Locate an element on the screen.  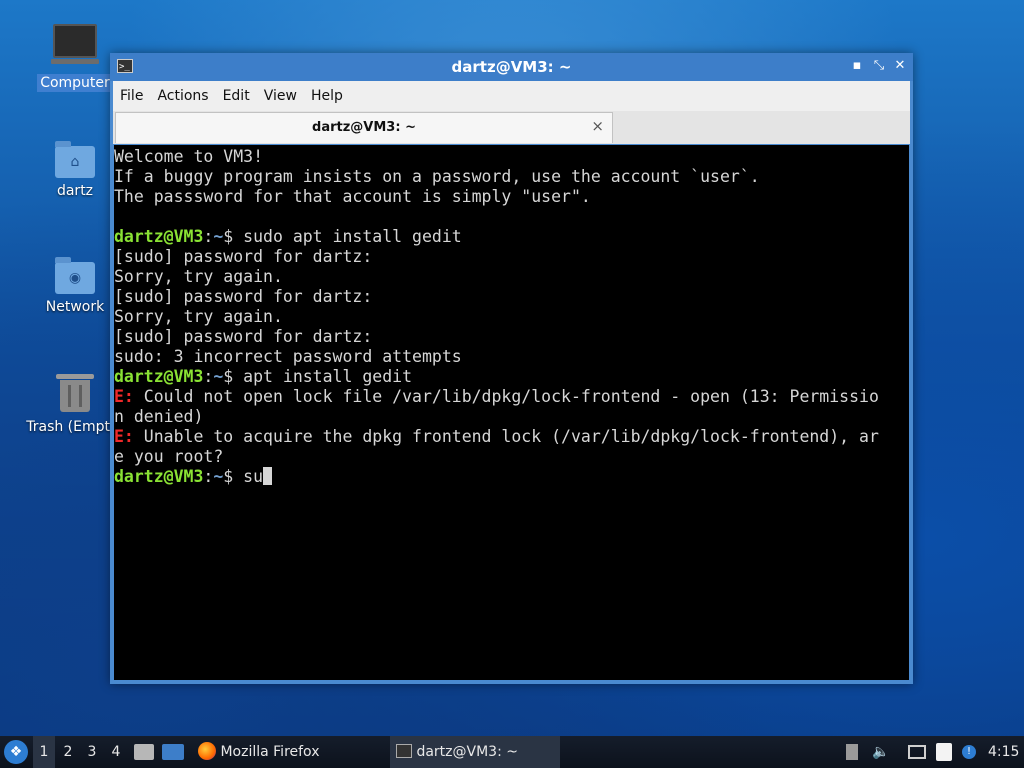
task-label: dartz@VM3: ~ is located at coordinates (467, 752).